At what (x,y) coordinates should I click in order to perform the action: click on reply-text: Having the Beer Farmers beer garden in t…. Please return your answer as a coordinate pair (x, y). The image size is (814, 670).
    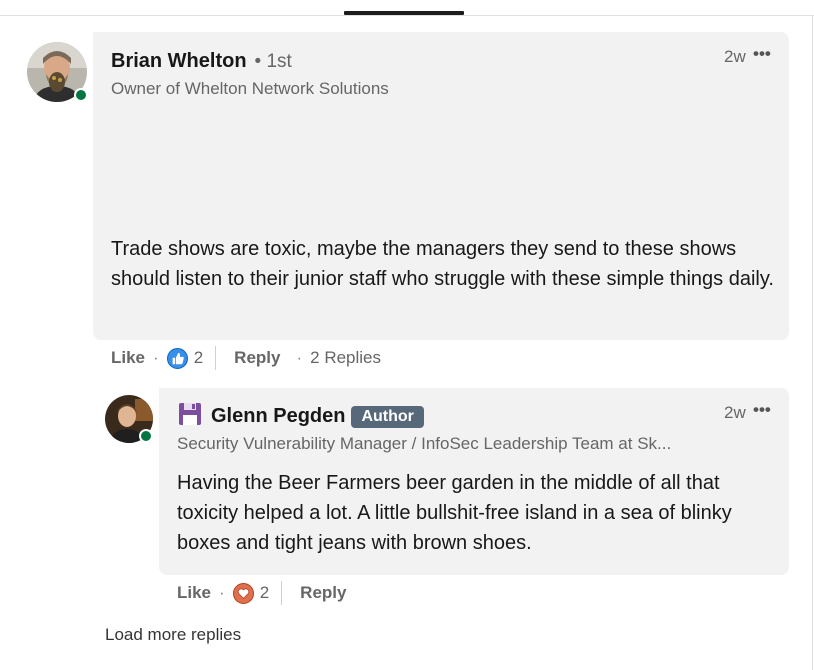
    Looking at the image, I should click on (454, 513).